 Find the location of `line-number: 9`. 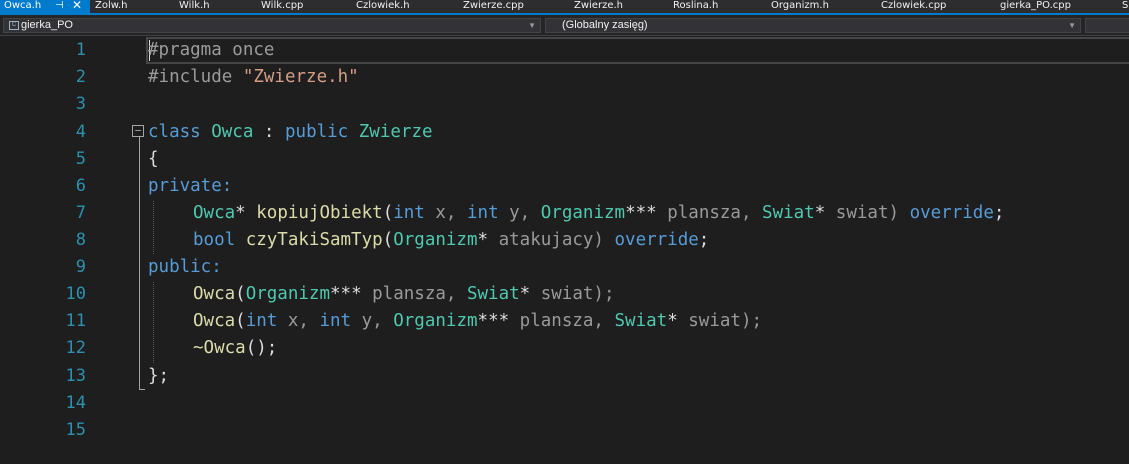

line-number: 9 is located at coordinates (80, 267).